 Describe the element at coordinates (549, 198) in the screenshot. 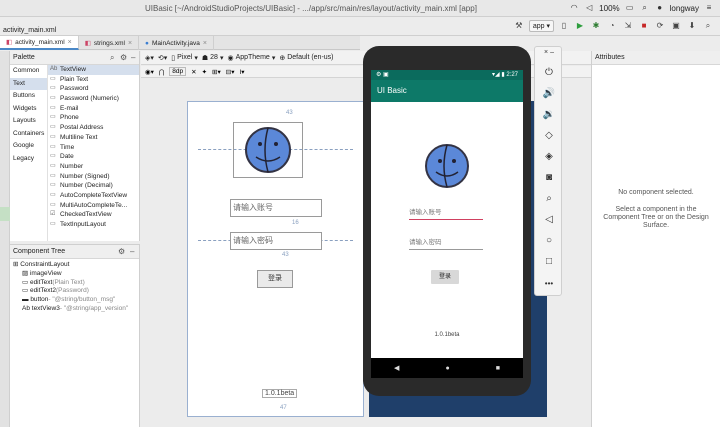

I see `zoom-icon: ⌕` at that location.